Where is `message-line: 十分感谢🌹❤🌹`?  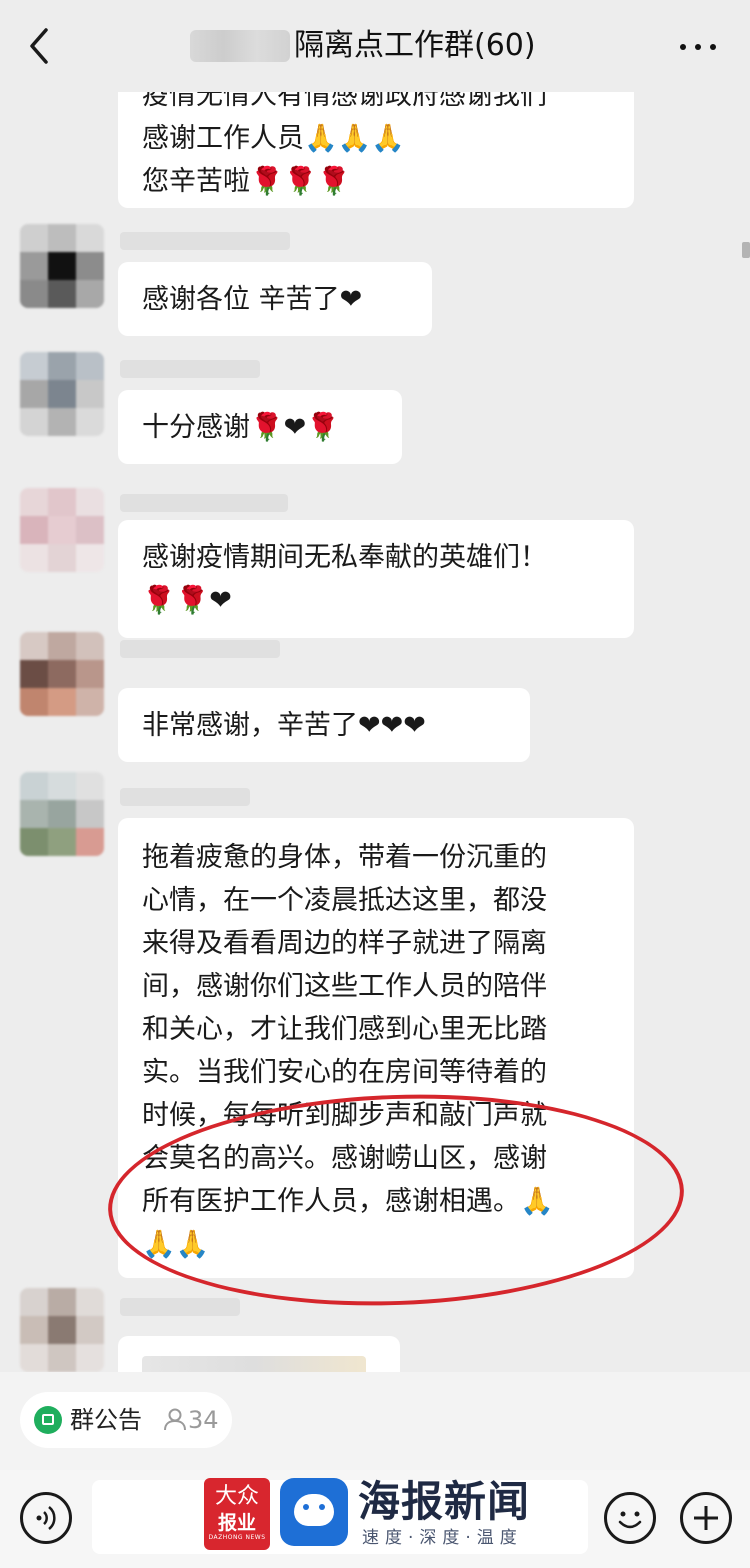 message-line: 十分感谢🌹❤🌹 is located at coordinates (241, 427).